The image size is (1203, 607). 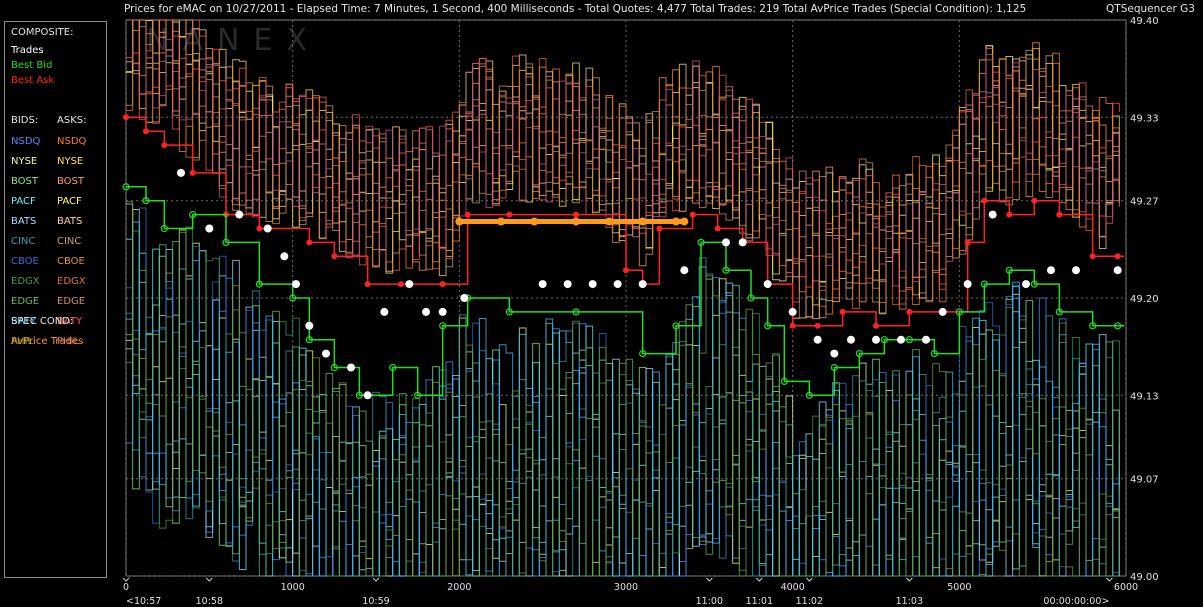 I want to click on y-tick-label: 49.13, so click(x=1144, y=396).